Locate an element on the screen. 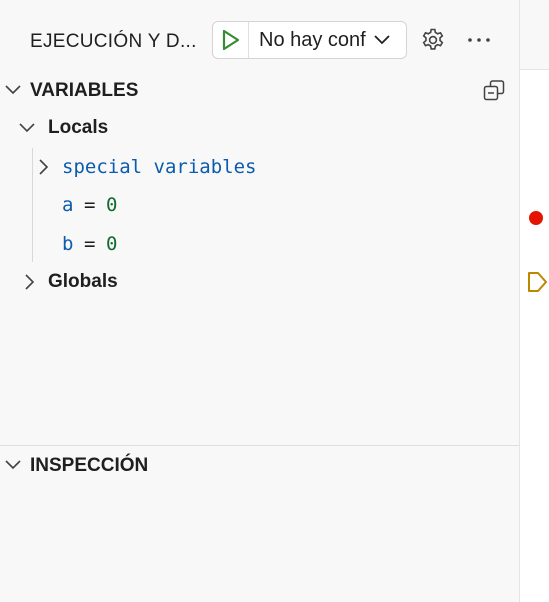 The image size is (549, 602). editor-tab-bar is located at coordinates (534, 35).